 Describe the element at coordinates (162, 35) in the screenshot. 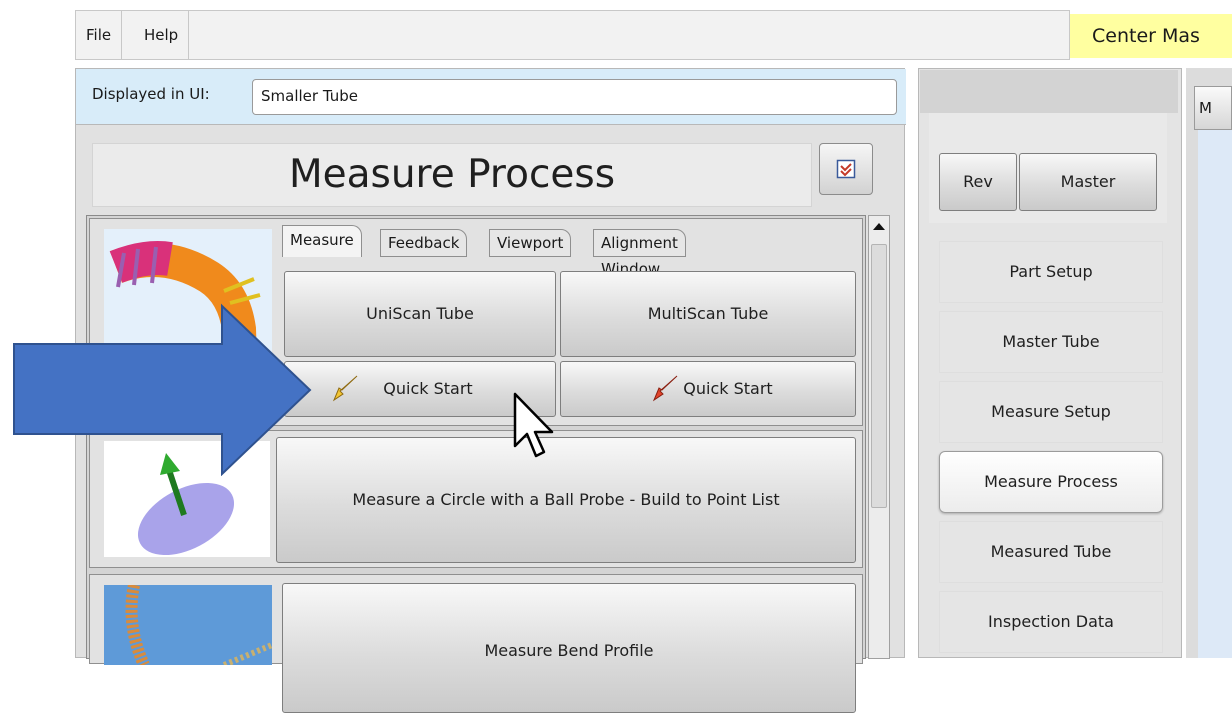

I see `menu-help: Help` at that location.